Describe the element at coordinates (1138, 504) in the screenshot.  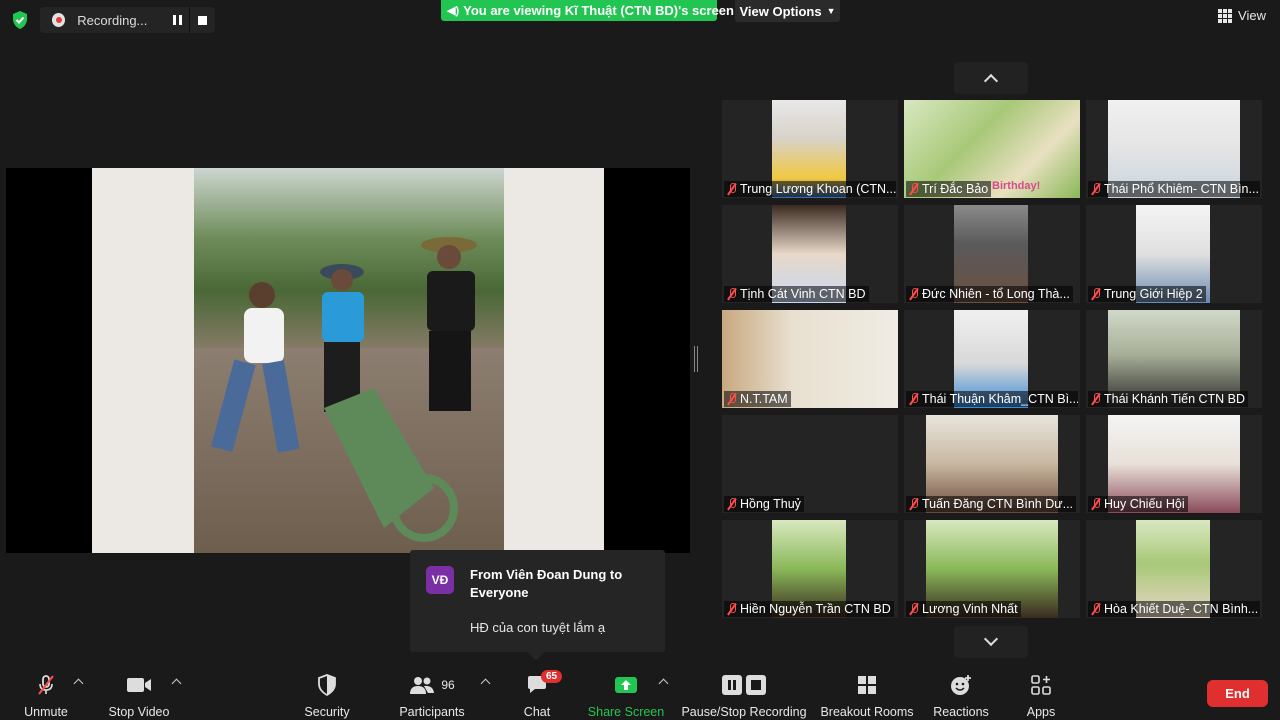
I see `participant-name: Huy Chiếu Hội` at that location.